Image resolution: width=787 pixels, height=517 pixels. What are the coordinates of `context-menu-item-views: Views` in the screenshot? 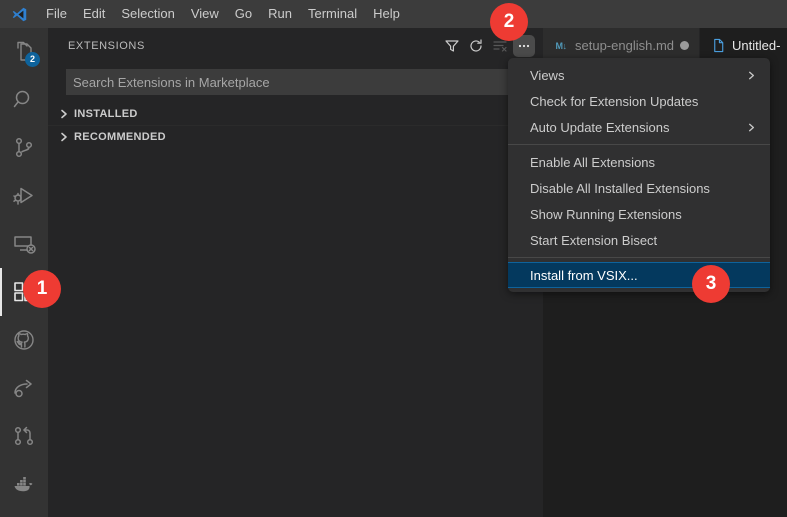 It's located at (639, 75).